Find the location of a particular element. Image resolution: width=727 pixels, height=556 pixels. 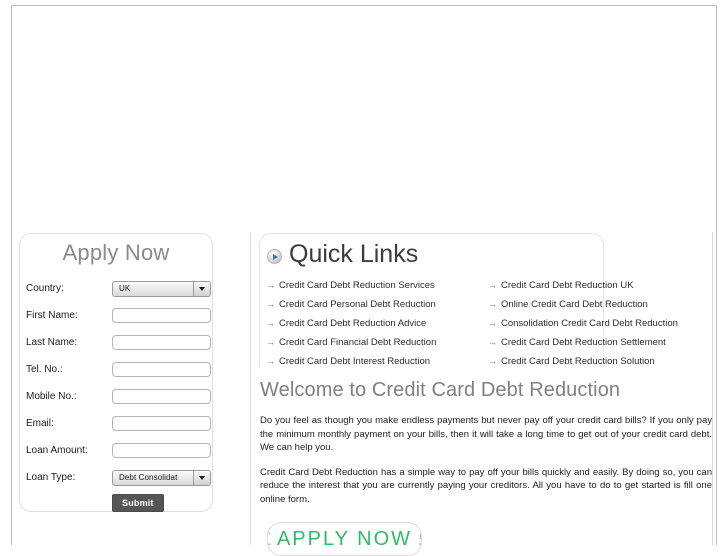

quick-link-item: → Credit Card Financial Debt Reduction is located at coordinates (377, 342).